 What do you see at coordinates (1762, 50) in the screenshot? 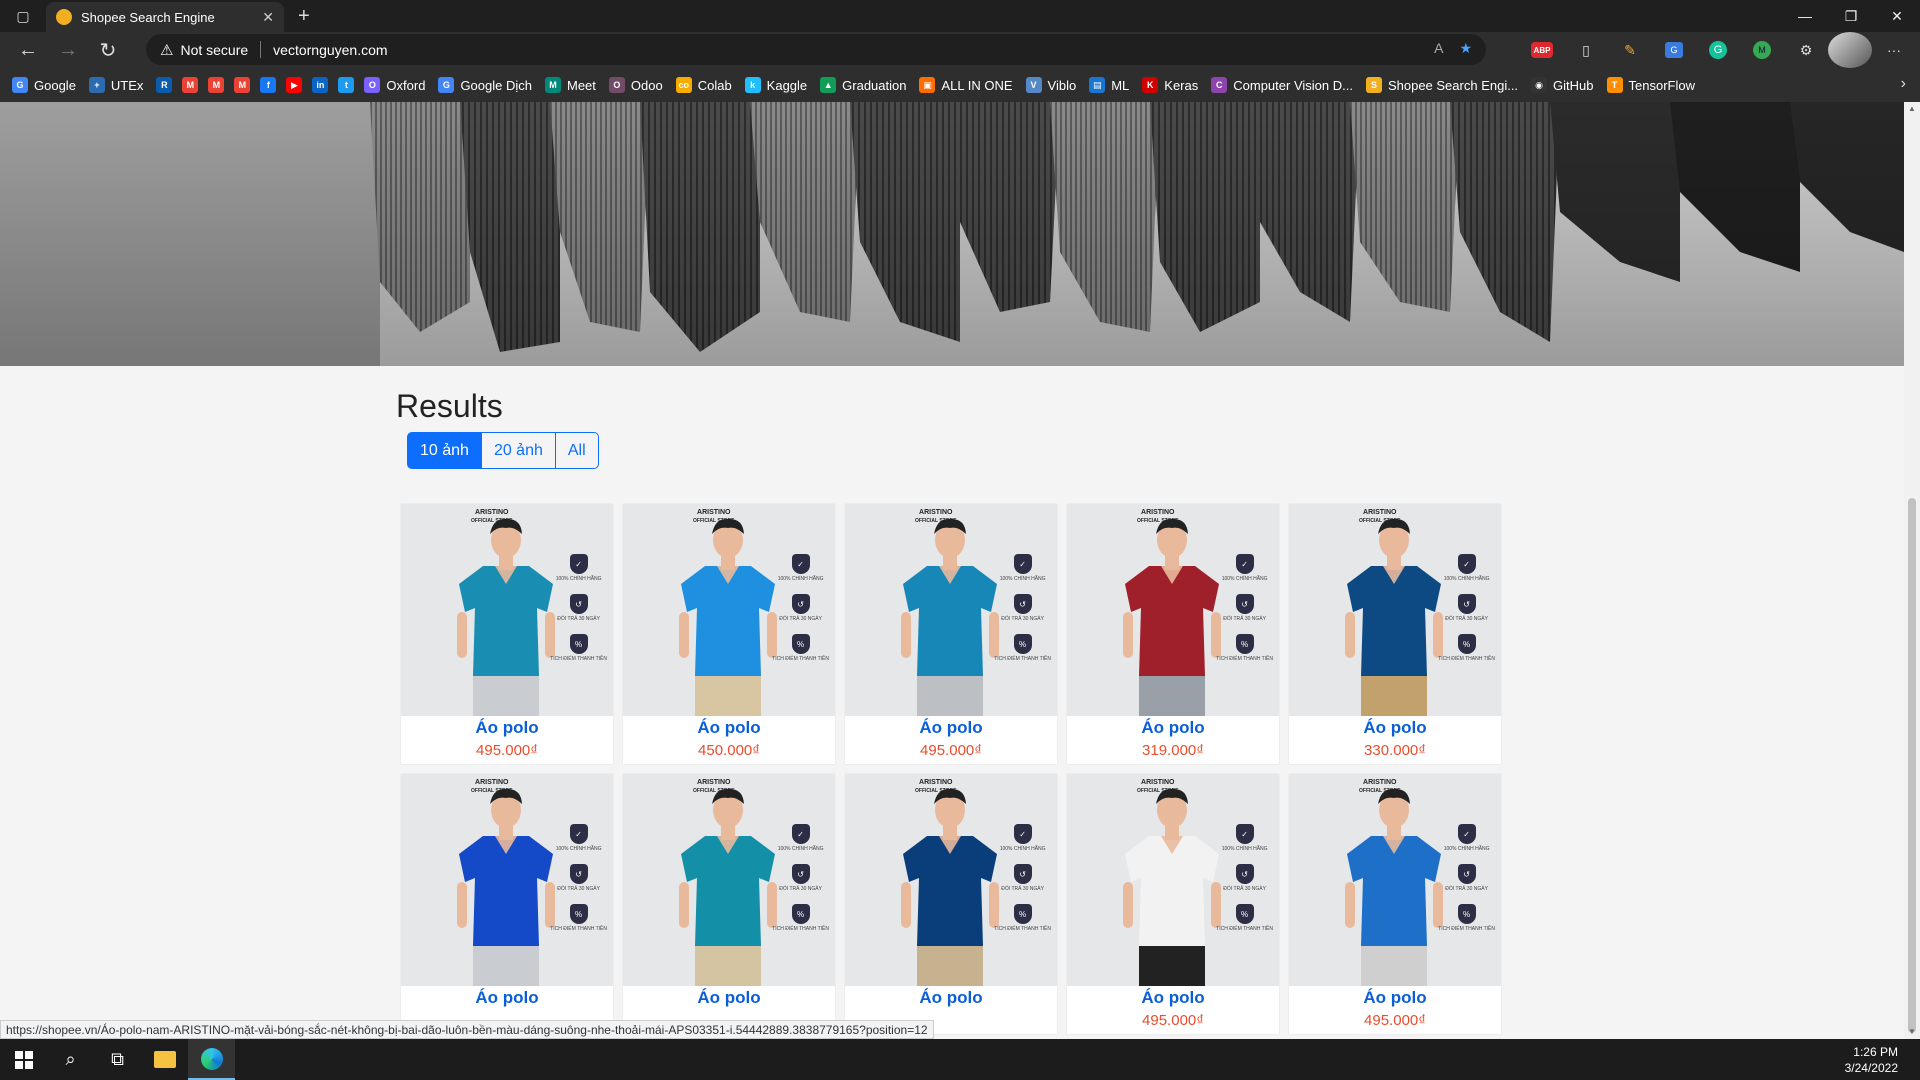
I see `m-extension: M` at bounding box center [1762, 50].